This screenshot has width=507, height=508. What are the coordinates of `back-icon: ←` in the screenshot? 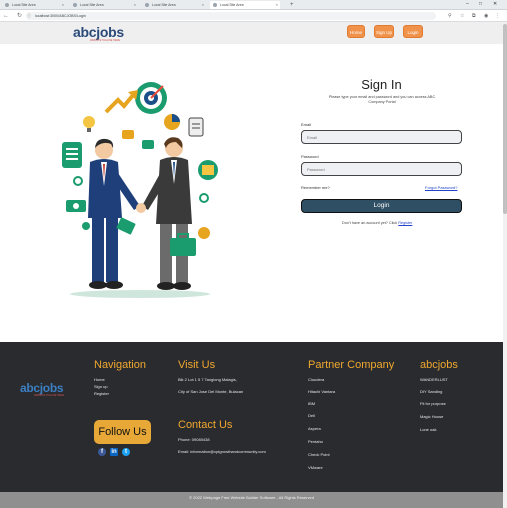 It's located at (6, 16).